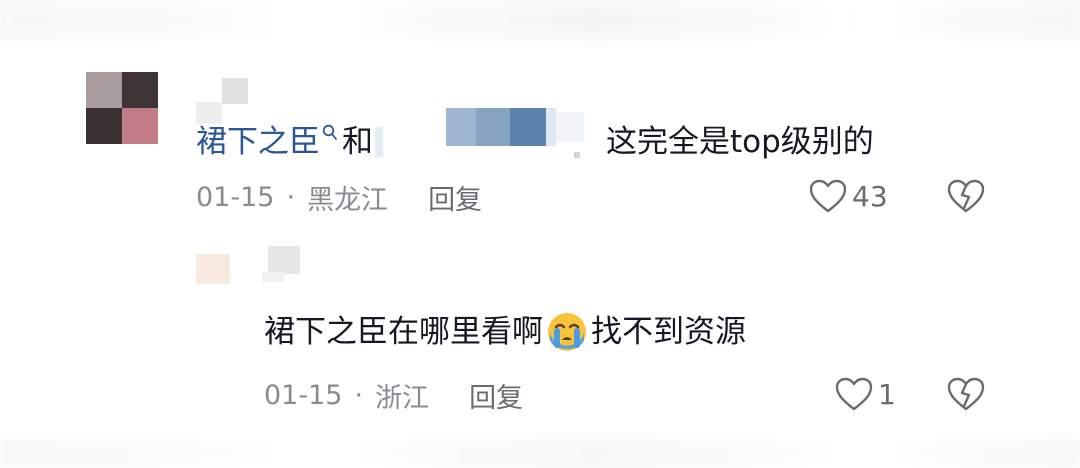 The width and height of the screenshot is (1080, 468). What do you see at coordinates (357, 142) in the screenshot?
I see `mention-connector: 和` at bounding box center [357, 142].